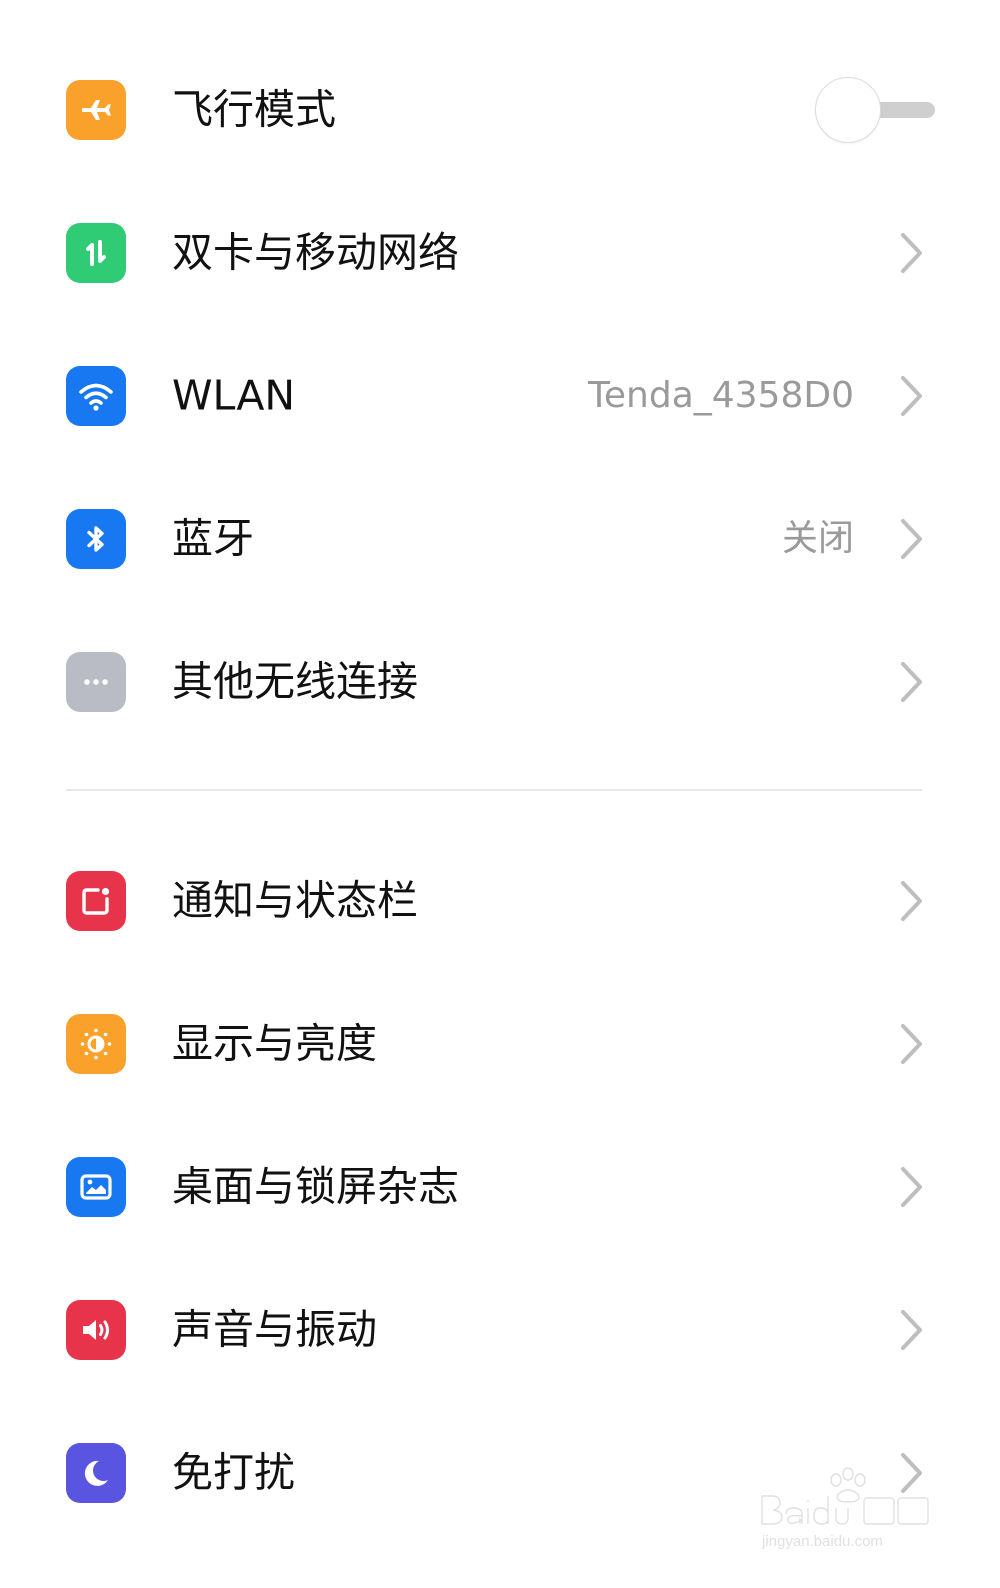 This screenshot has width=1000, height=1588. What do you see at coordinates (822, 1541) in the screenshot?
I see `watermark-url: jingyan.baidu.com` at bounding box center [822, 1541].